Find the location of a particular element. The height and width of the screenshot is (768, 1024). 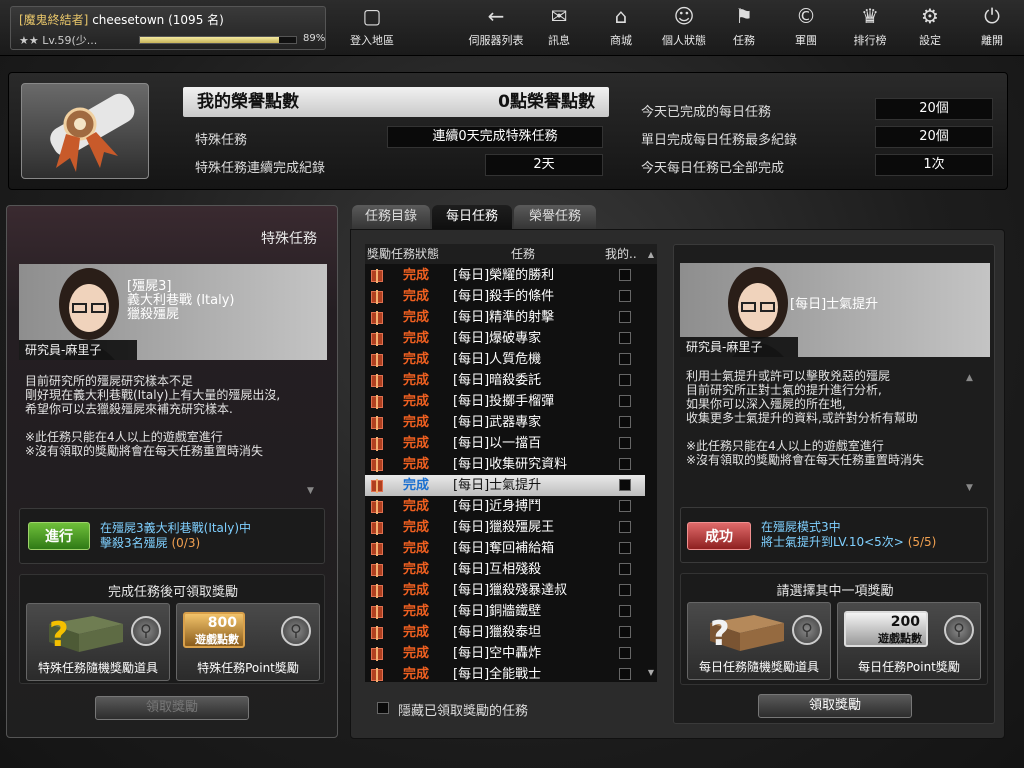

proceed-button: 進行 is located at coordinates (59, 536).